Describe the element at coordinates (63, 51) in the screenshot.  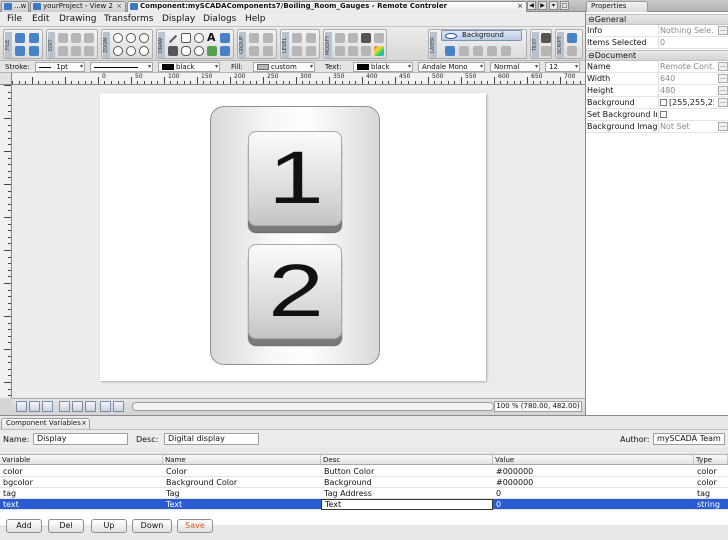
I see `undo-icon` at that location.